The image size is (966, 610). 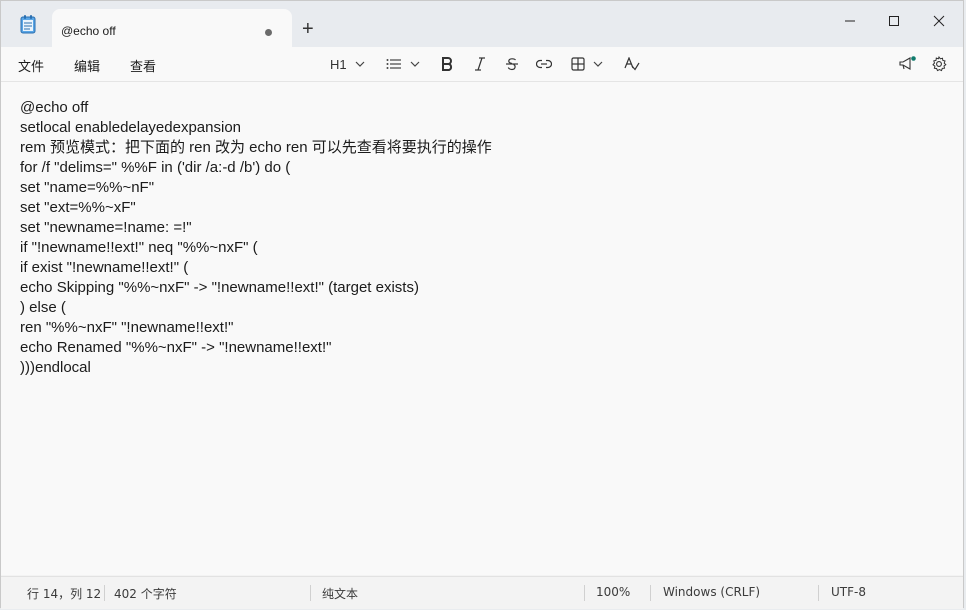 What do you see at coordinates (145, 594) in the screenshot?
I see `character-count: 402 个字符` at bounding box center [145, 594].